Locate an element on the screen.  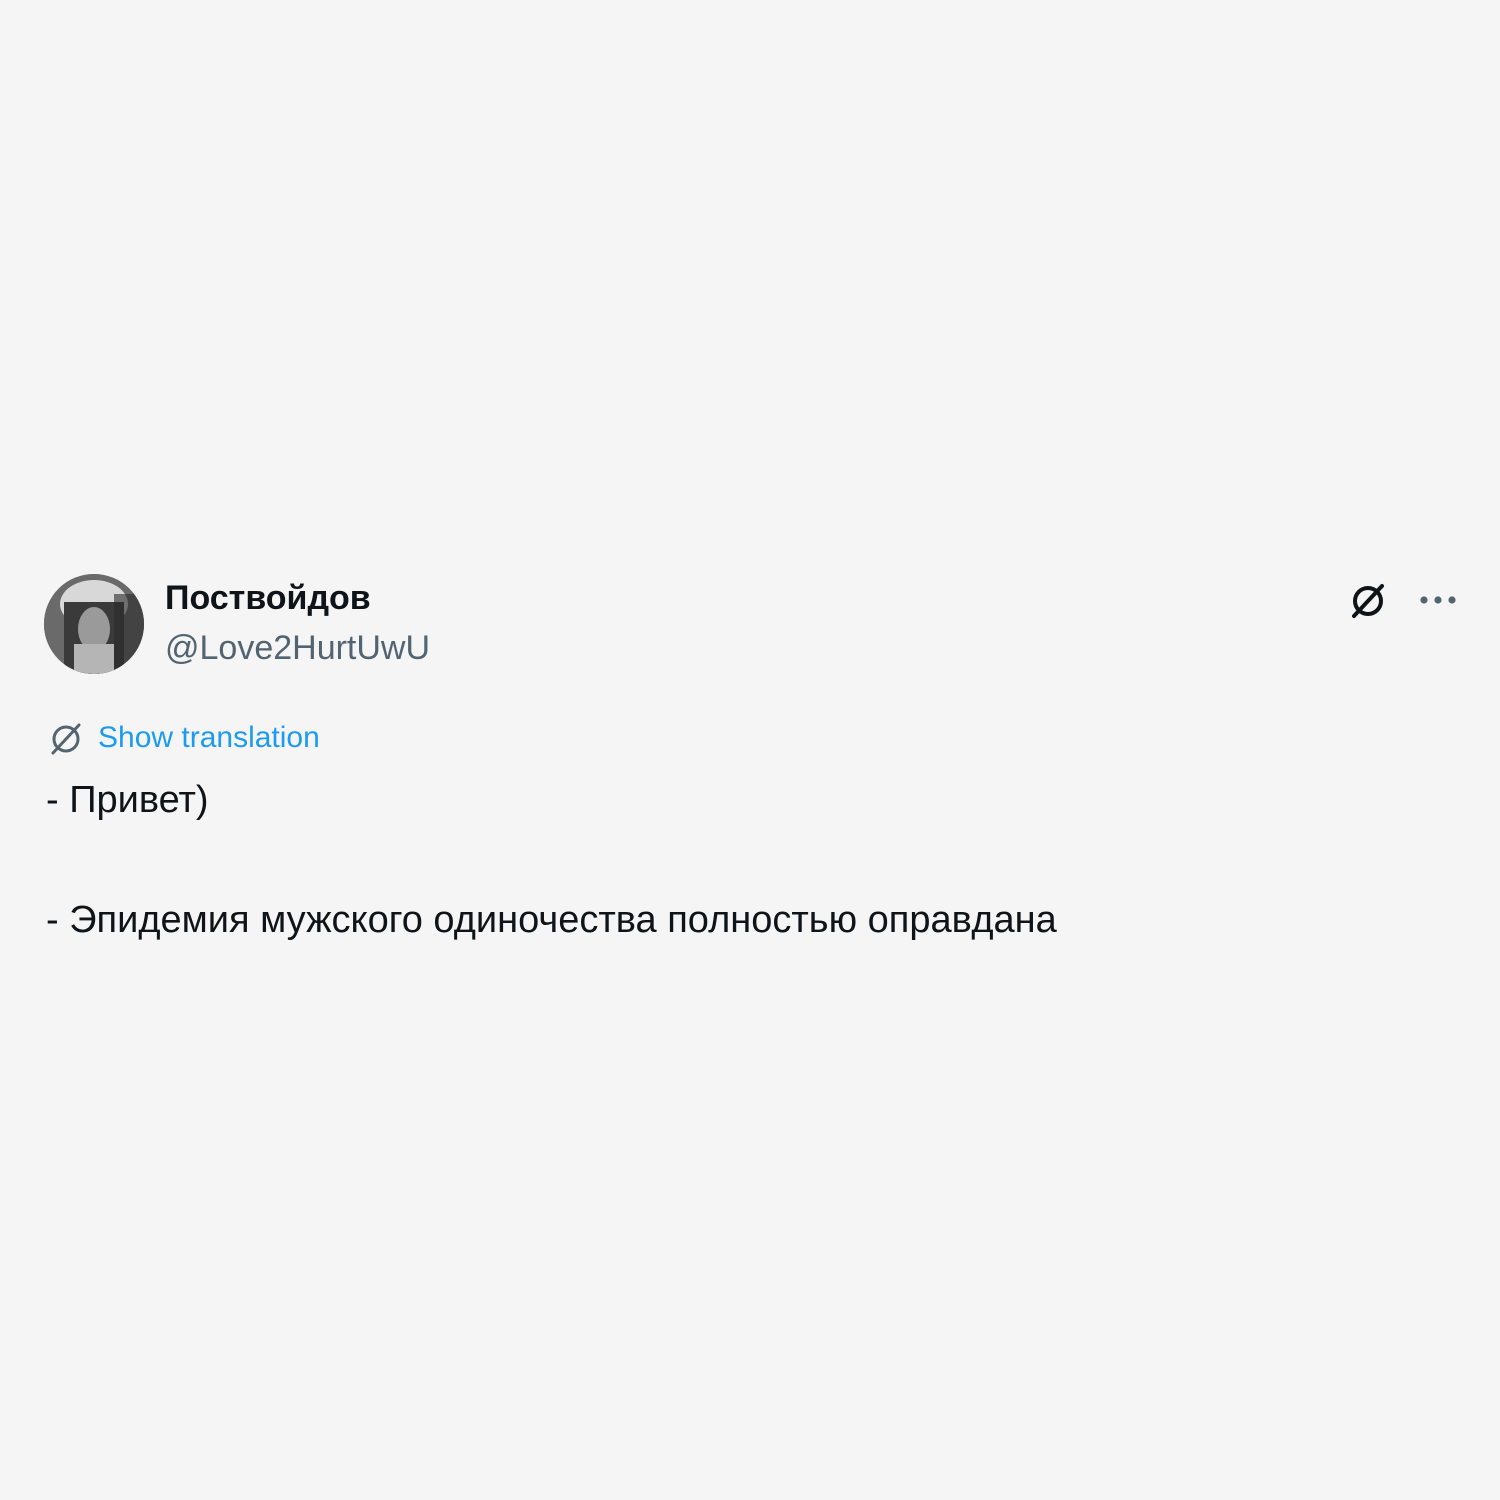
grok-button is located at coordinates (1368, 600).